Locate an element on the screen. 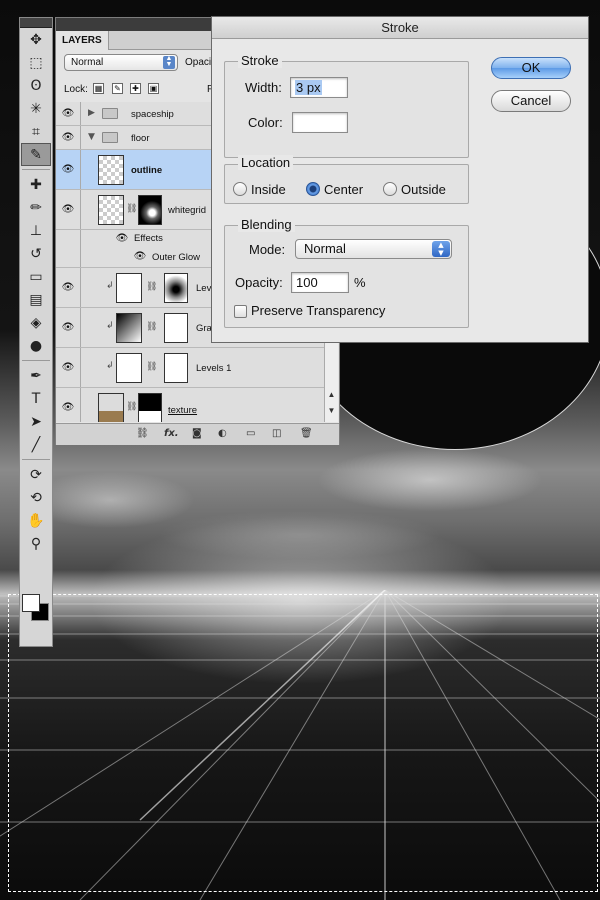 This screenshot has width=600, height=900. stroke-color-swatch is located at coordinates (320, 122).